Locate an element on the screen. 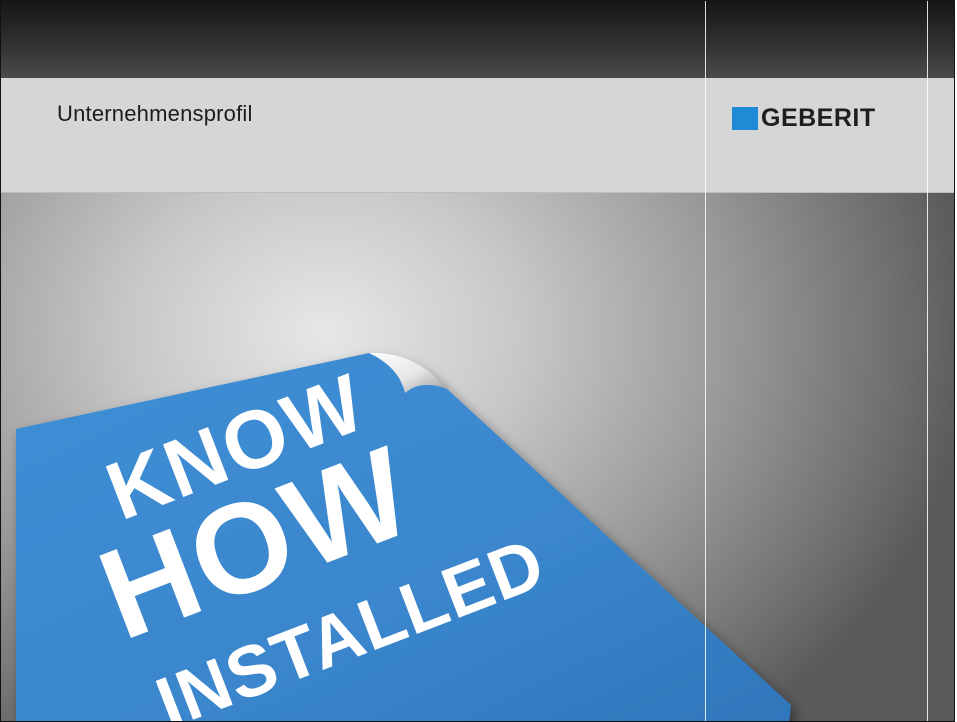  logo-text: GEBERIT is located at coordinates (818, 117).